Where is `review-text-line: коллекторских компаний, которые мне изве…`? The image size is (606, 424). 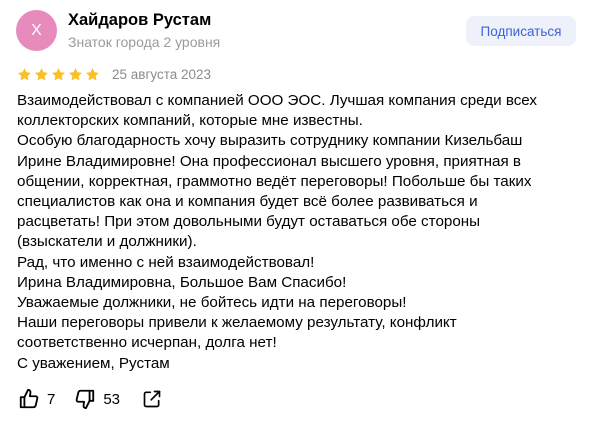 review-text-line: коллекторских компаний, которые мне изве… is located at coordinates (190, 121).